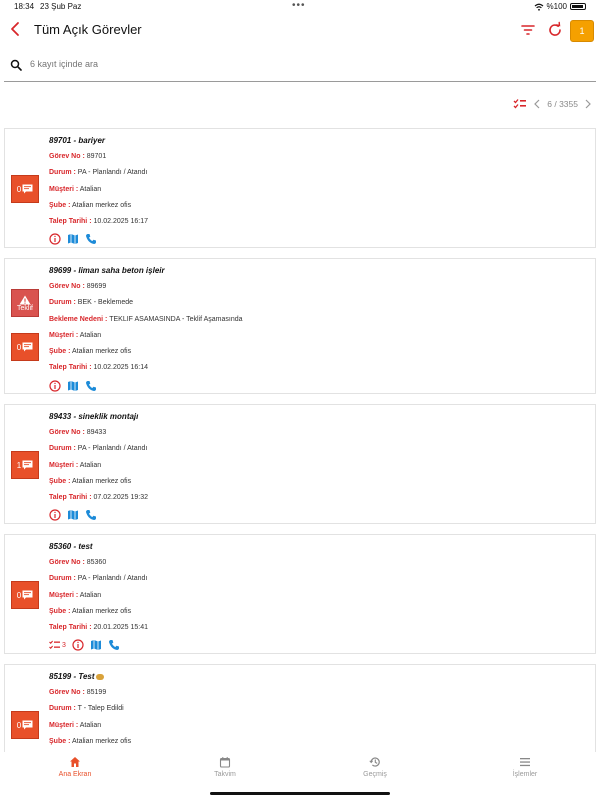  I want to click on search-icon, so click(16, 65).